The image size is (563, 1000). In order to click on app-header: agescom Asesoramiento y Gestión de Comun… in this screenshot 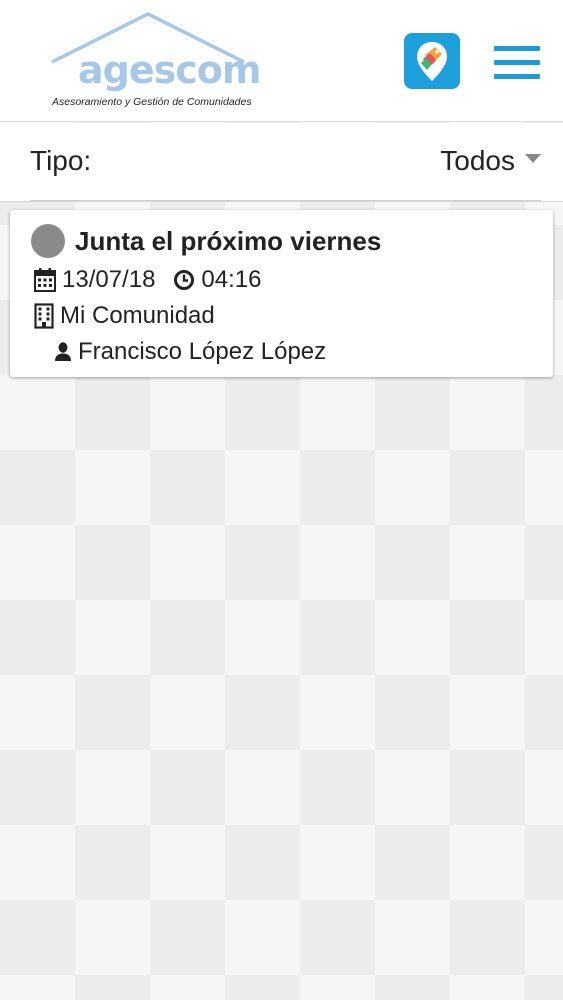, I will do `click(281, 61)`.